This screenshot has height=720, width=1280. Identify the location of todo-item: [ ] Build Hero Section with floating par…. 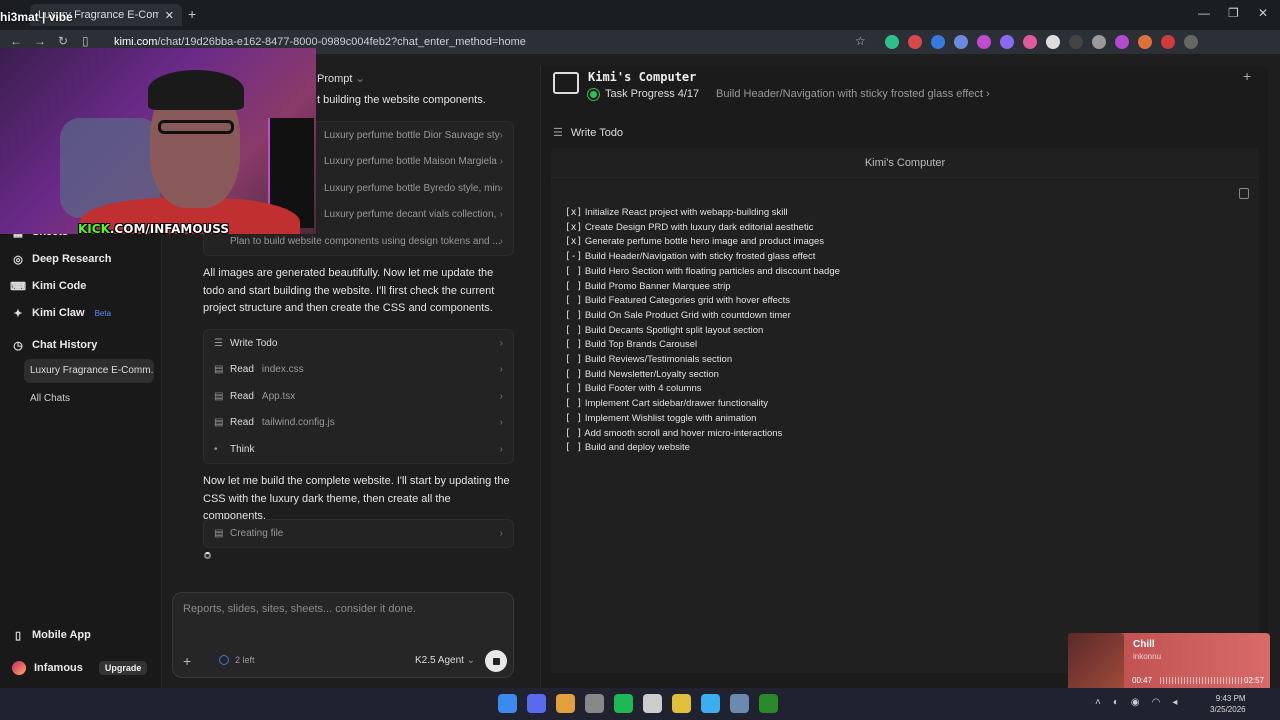
(702, 272).